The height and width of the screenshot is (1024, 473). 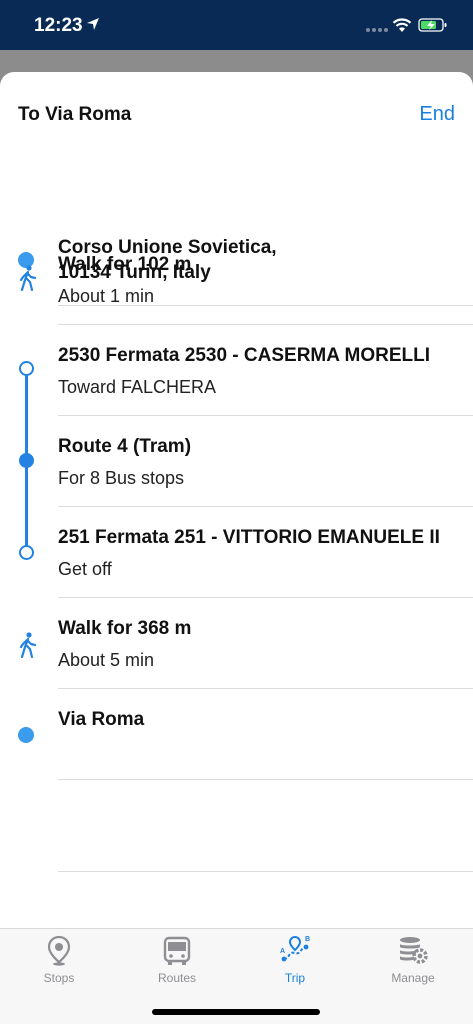 I want to click on list-item-destination: Via Roma, so click(x=236, y=734).